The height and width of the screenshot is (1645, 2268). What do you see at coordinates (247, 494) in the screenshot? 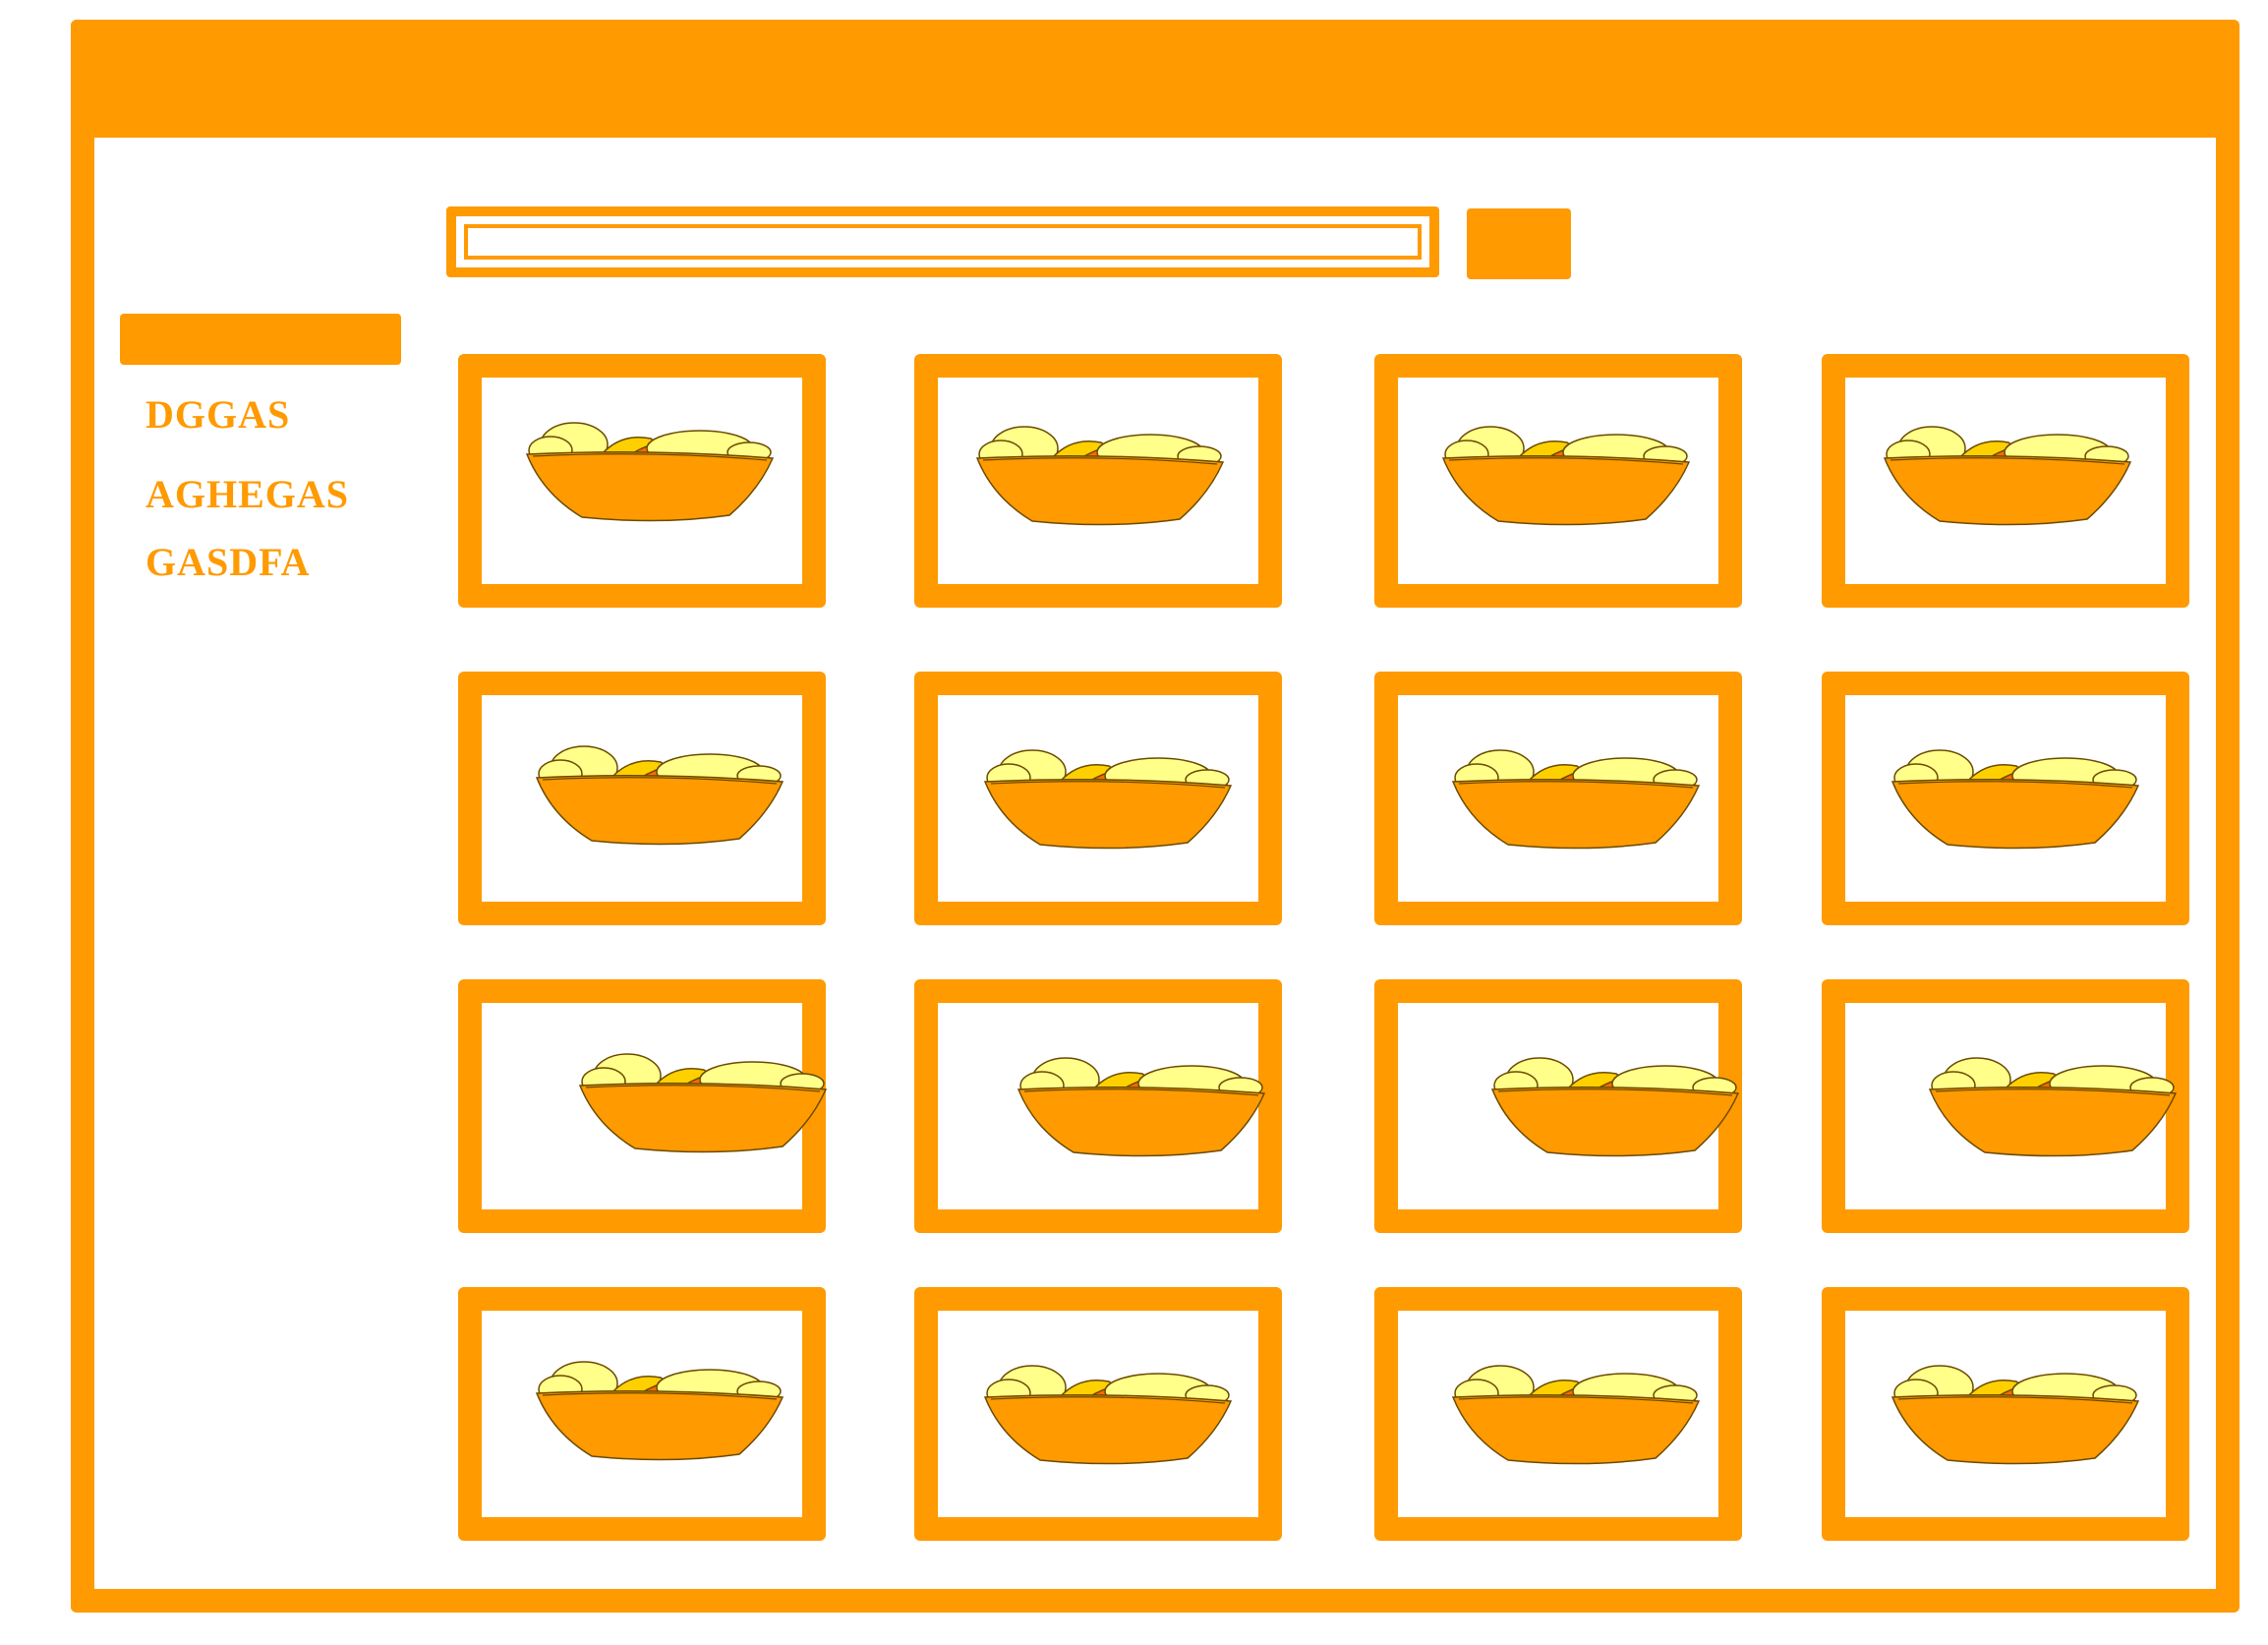
I see `sidebar-item-aghegas: AGHEGAS` at bounding box center [247, 494].